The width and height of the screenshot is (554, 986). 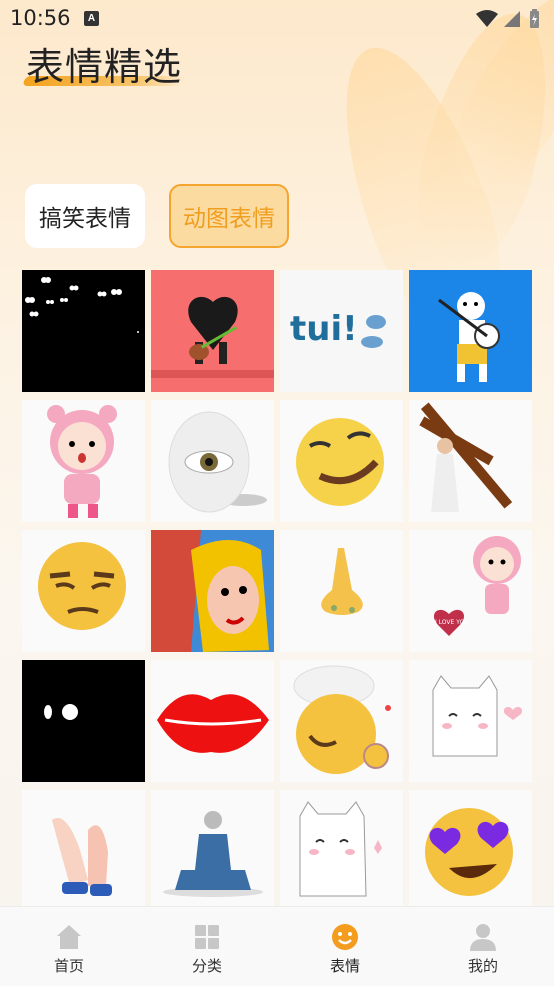 What do you see at coordinates (83, 591) in the screenshot?
I see `sticker-unamused-face` at bounding box center [83, 591].